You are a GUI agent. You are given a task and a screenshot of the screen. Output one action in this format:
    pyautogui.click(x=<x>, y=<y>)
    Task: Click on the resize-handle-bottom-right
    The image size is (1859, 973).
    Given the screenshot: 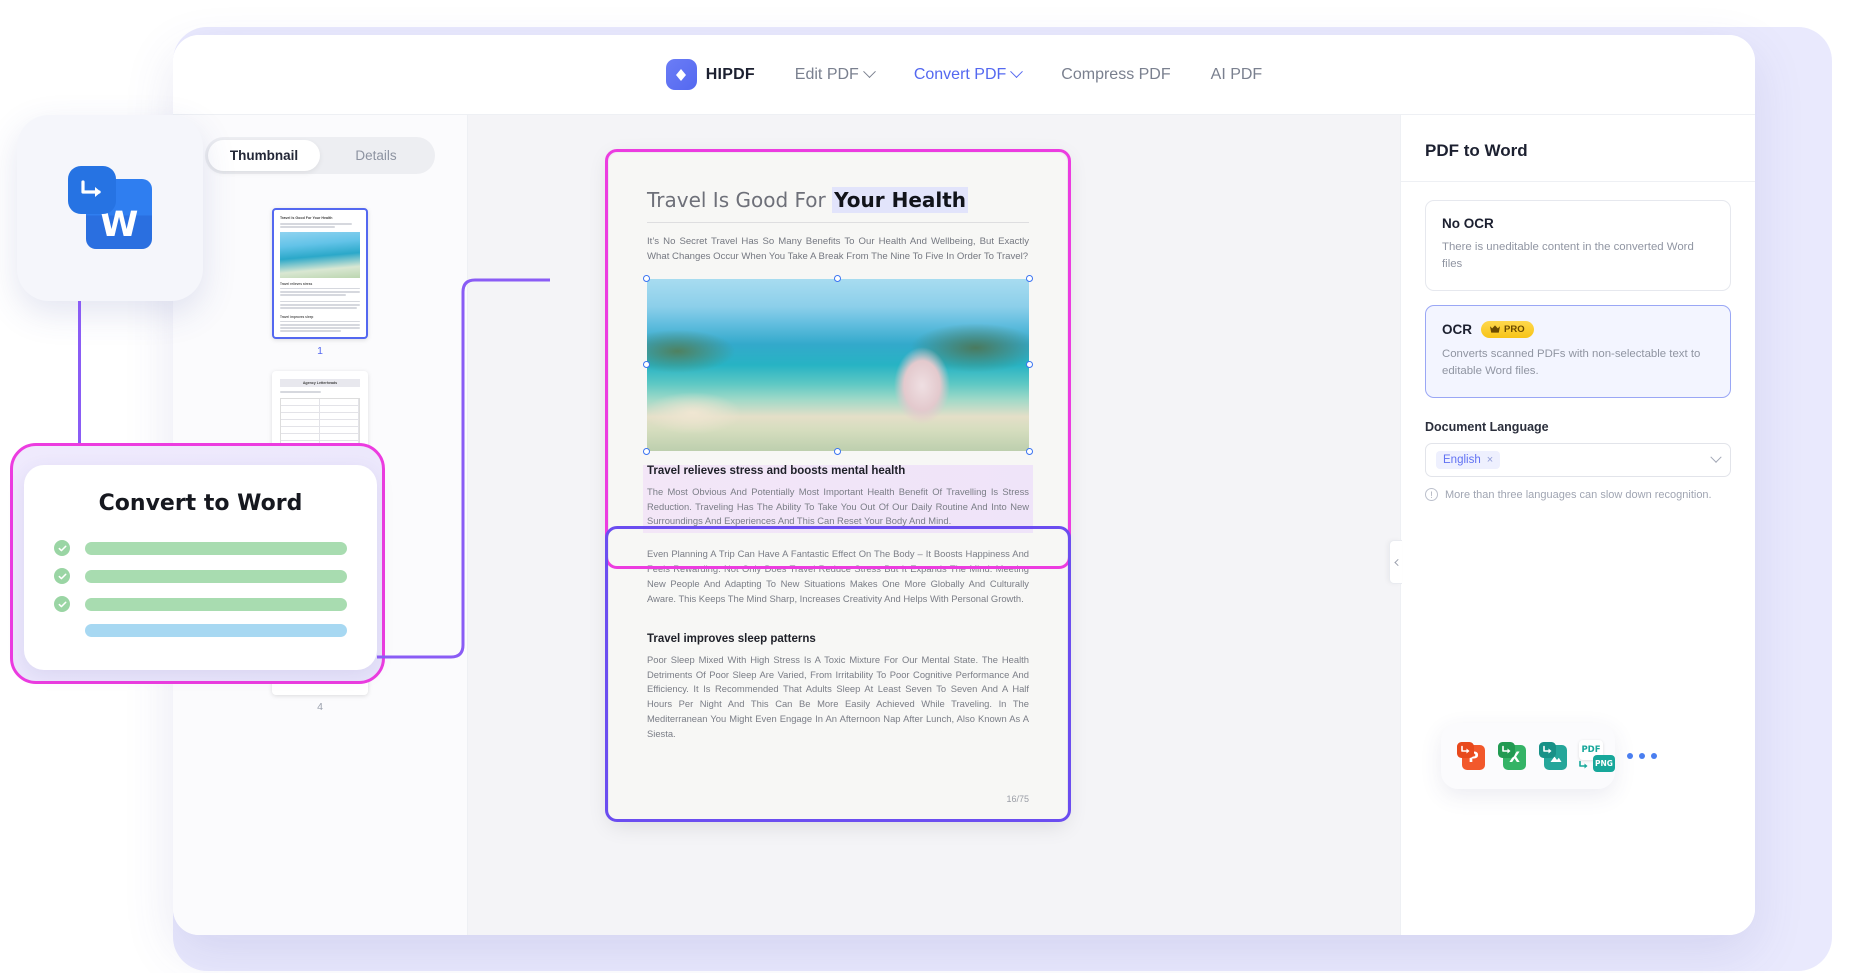 What is the action you would take?
    pyautogui.click(x=1029, y=451)
    